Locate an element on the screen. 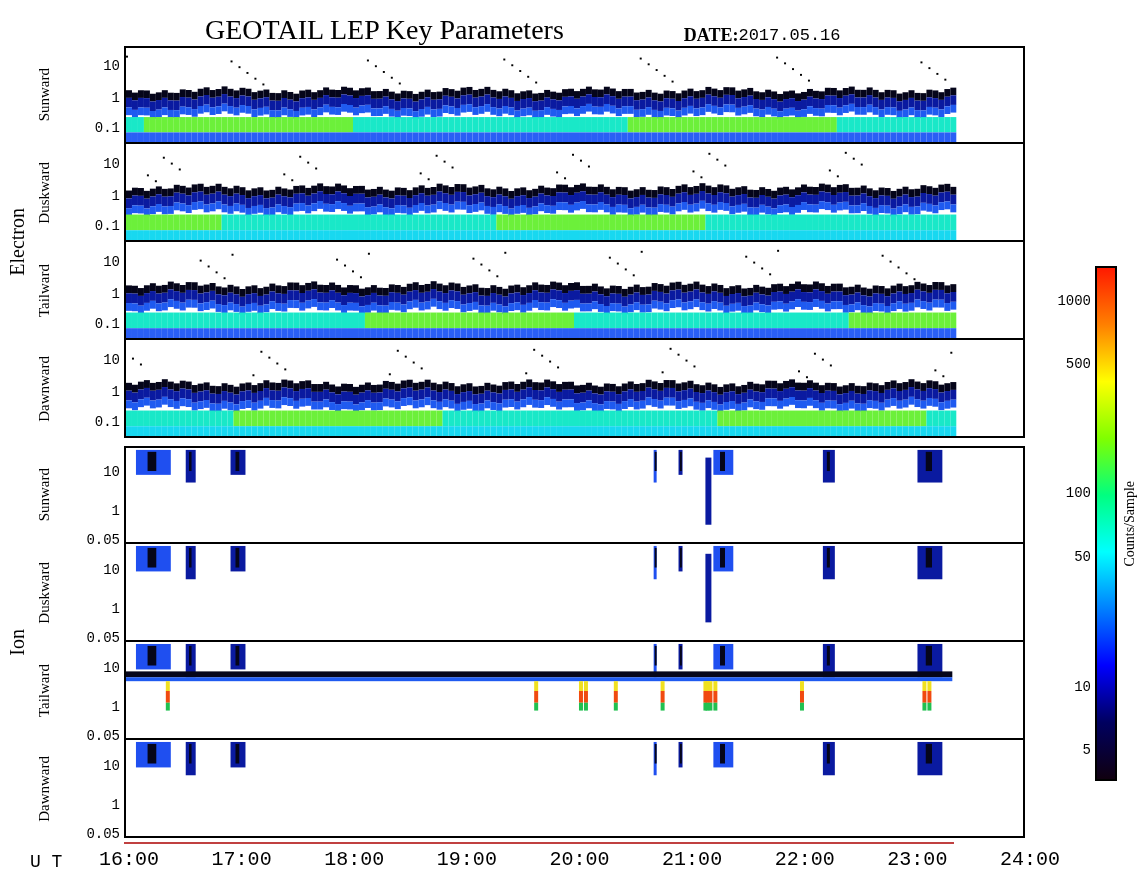 Image resolution: width=1142 pixels, height=880 pixels. colorbar-tick-label: 50 is located at coordinates (1082, 556).